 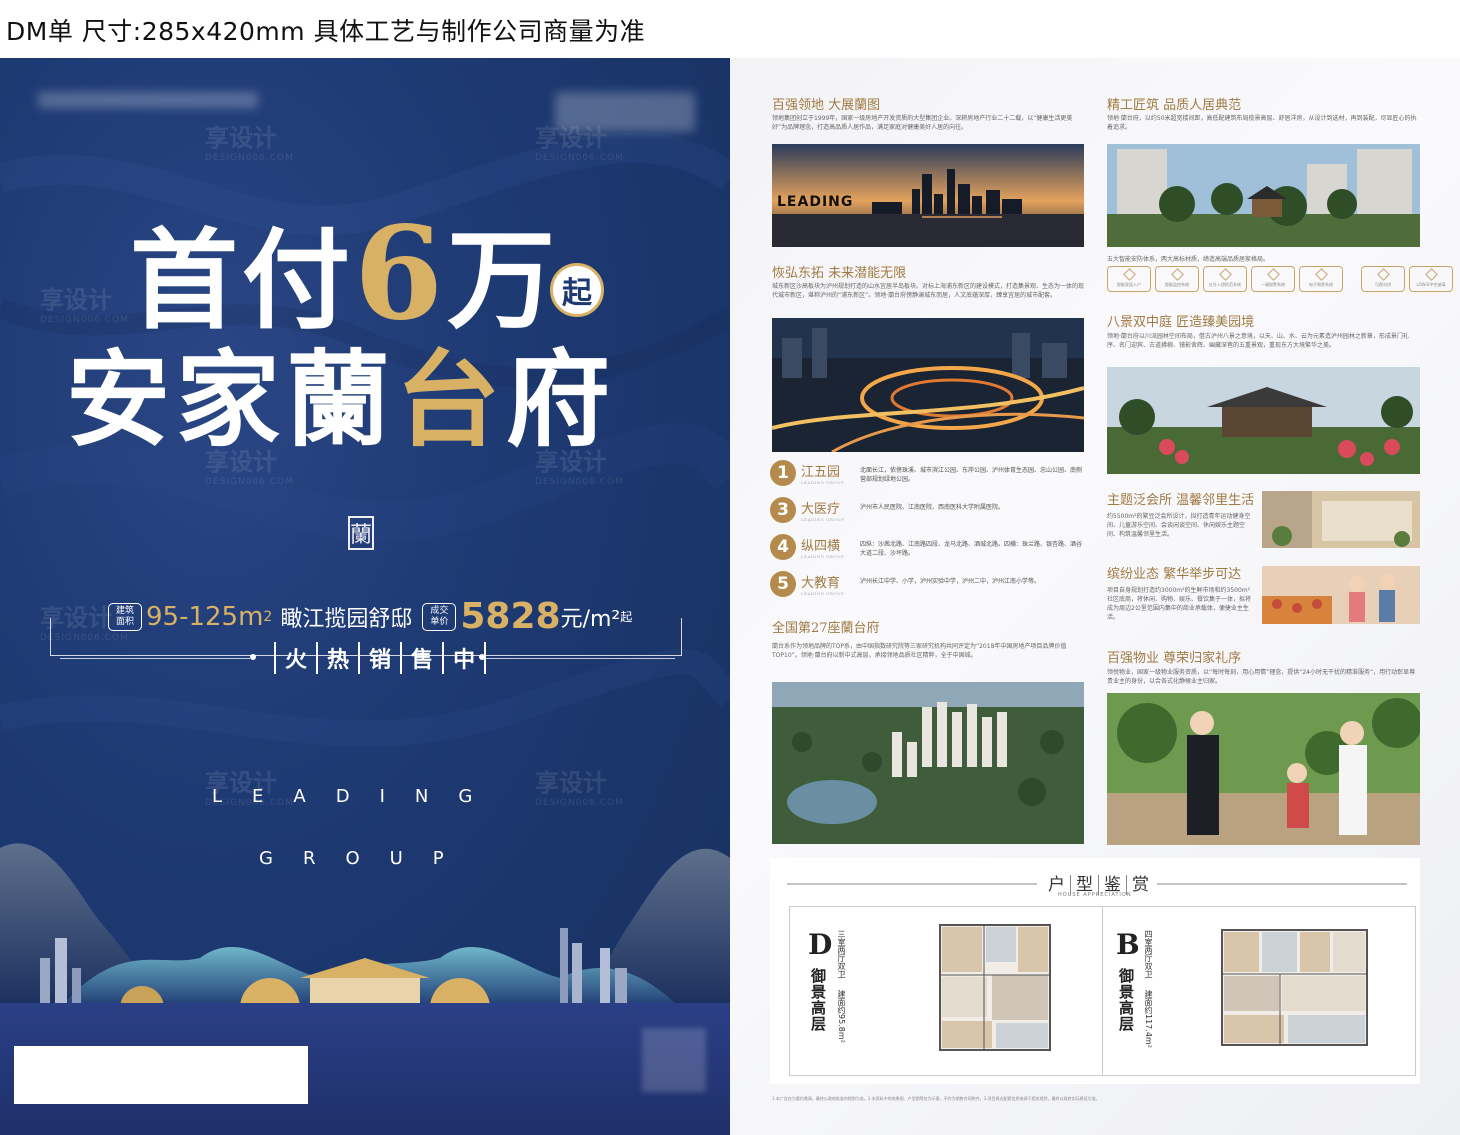 What do you see at coordinates (439, 616) in the screenshot?
I see `price-tag: 成交 单价` at bounding box center [439, 616].